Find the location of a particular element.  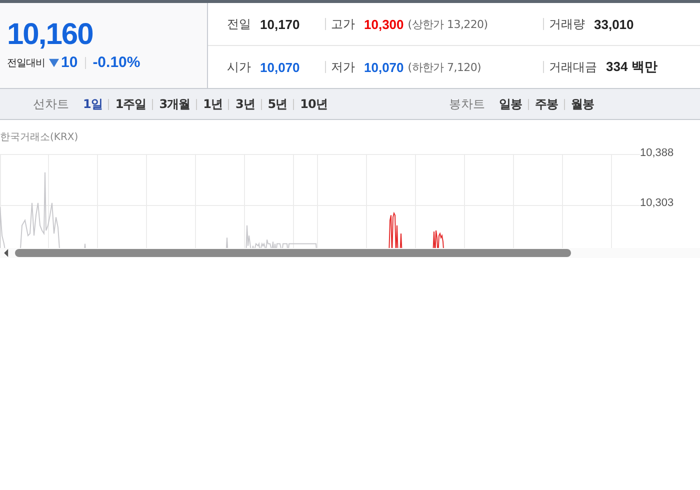

change-rate: -0.10% is located at coordinates (116, 62).